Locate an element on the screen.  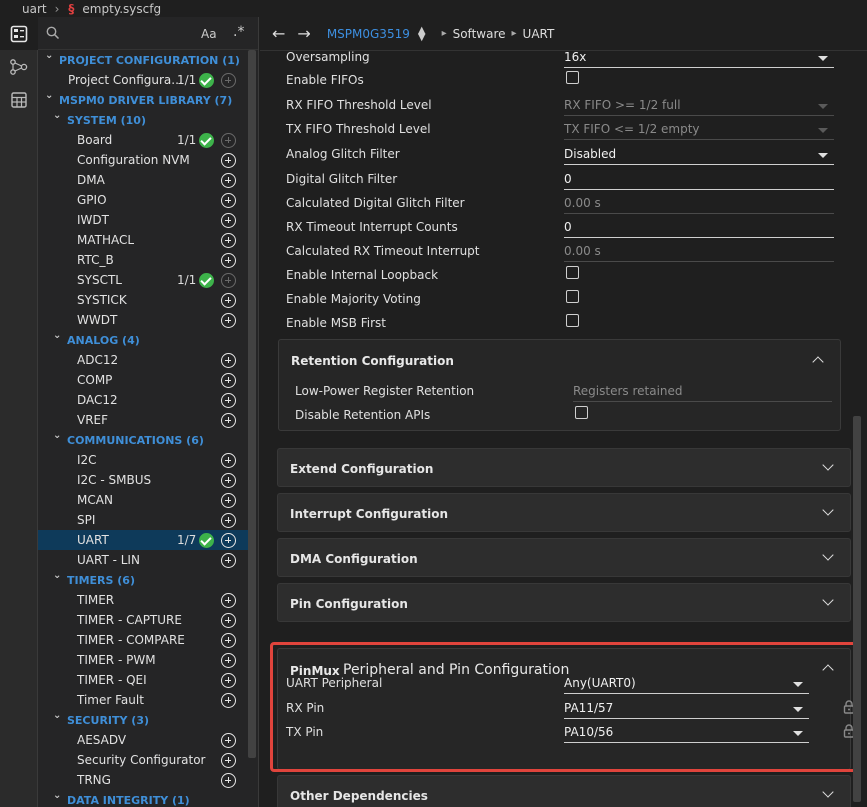
tree-item: TIMER - CAPTURE is located at coordinates (143, 620).